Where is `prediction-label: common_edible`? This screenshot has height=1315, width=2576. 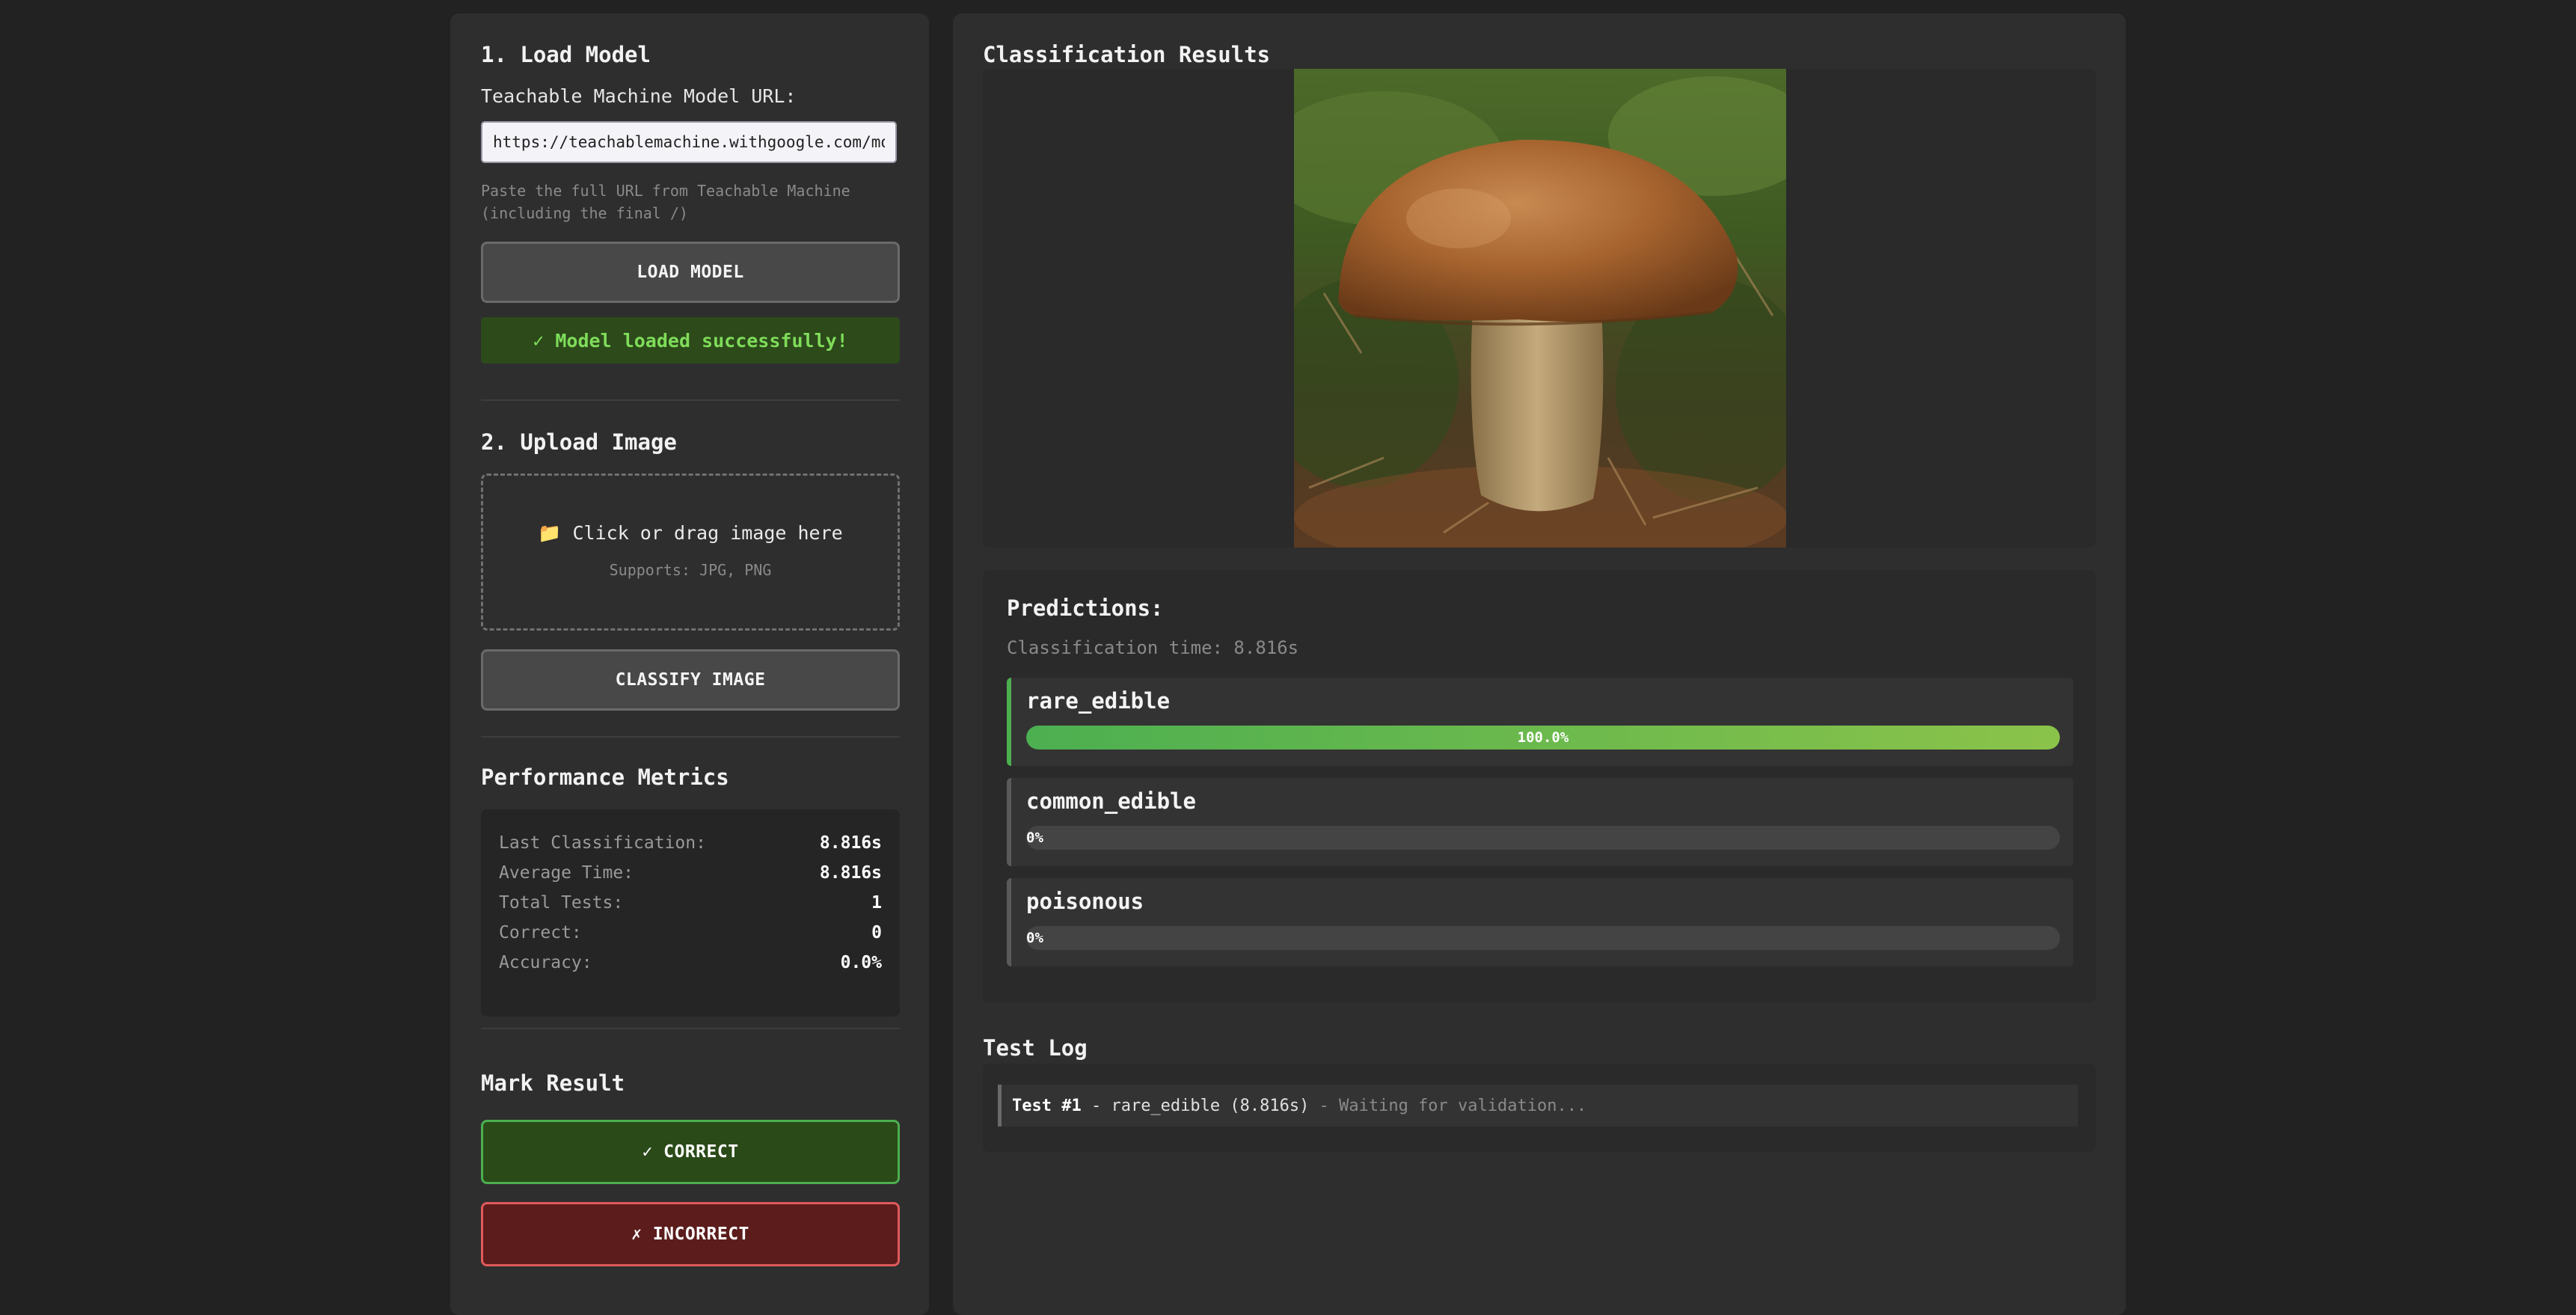 prediction-label: common_edible is located at coordinates (1111, 801).